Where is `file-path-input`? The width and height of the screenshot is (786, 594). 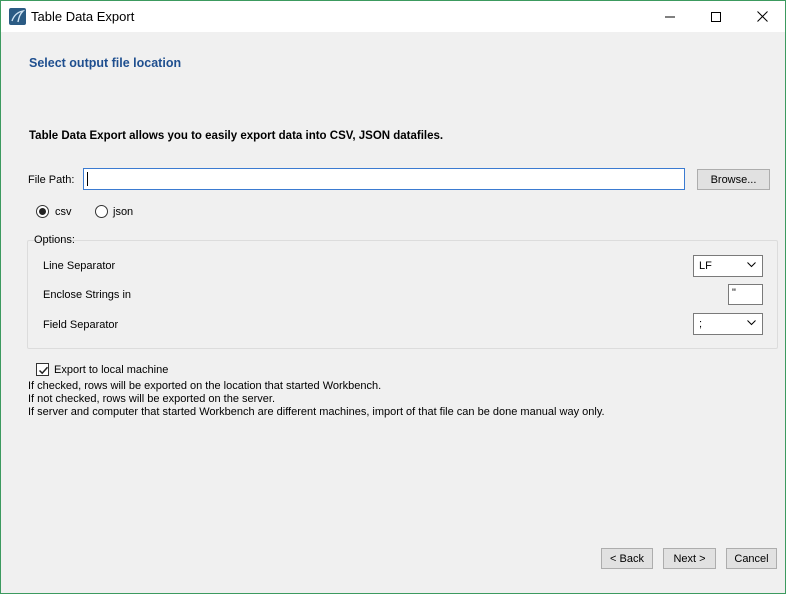 file-path-input is located at coordinates (384, 179).